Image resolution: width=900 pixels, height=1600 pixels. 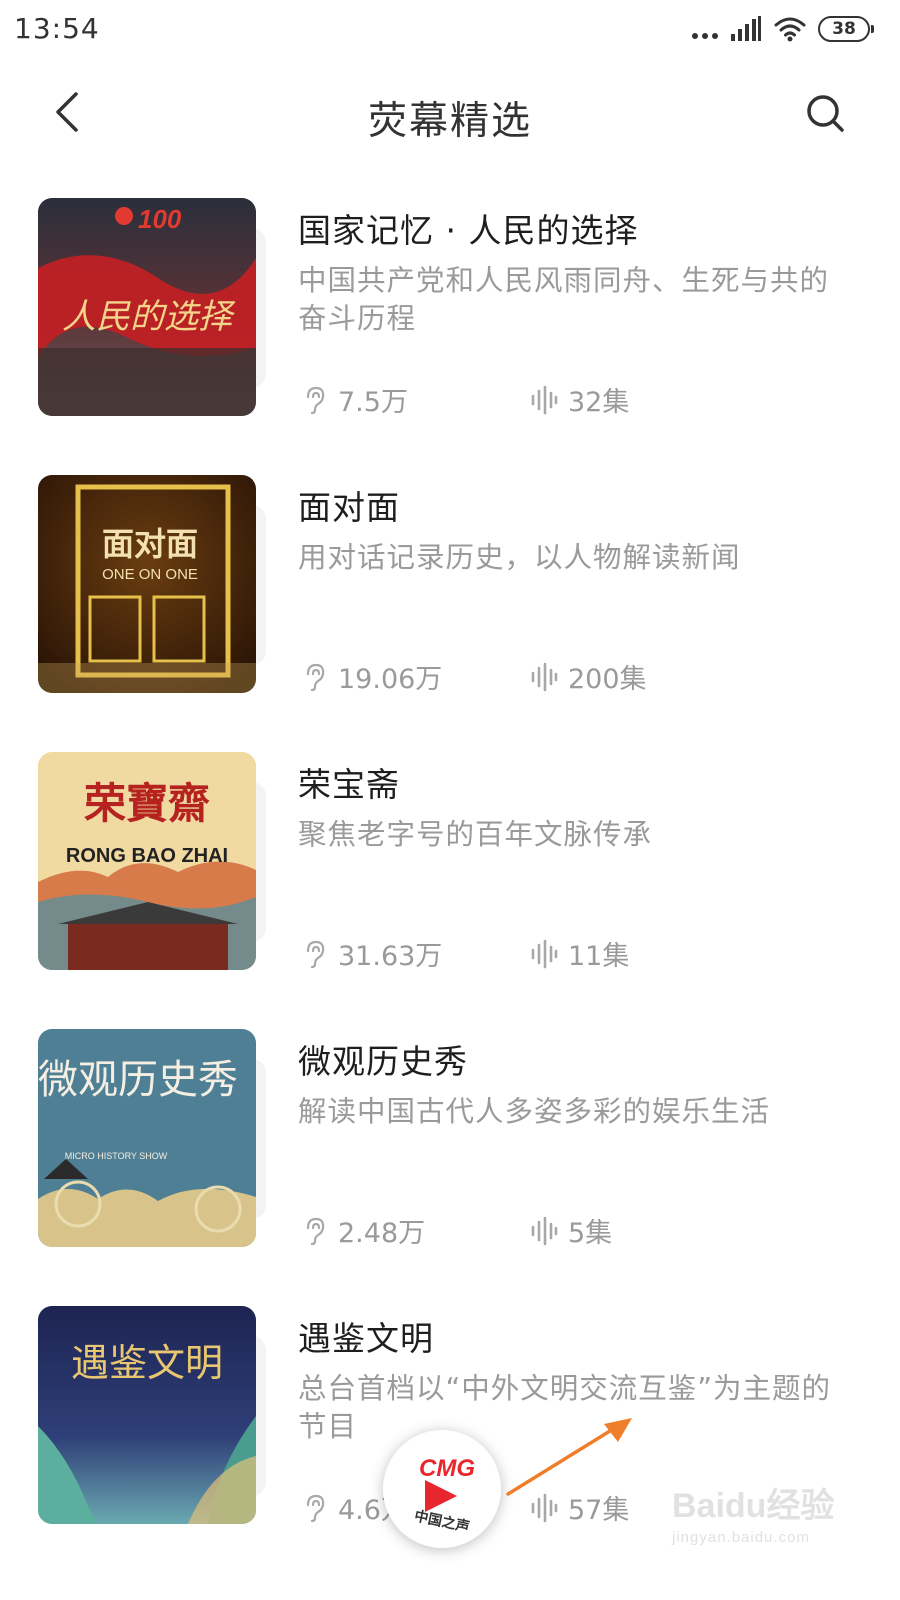 I want to click on program-title: 面对面, so click(x=349, y=507).